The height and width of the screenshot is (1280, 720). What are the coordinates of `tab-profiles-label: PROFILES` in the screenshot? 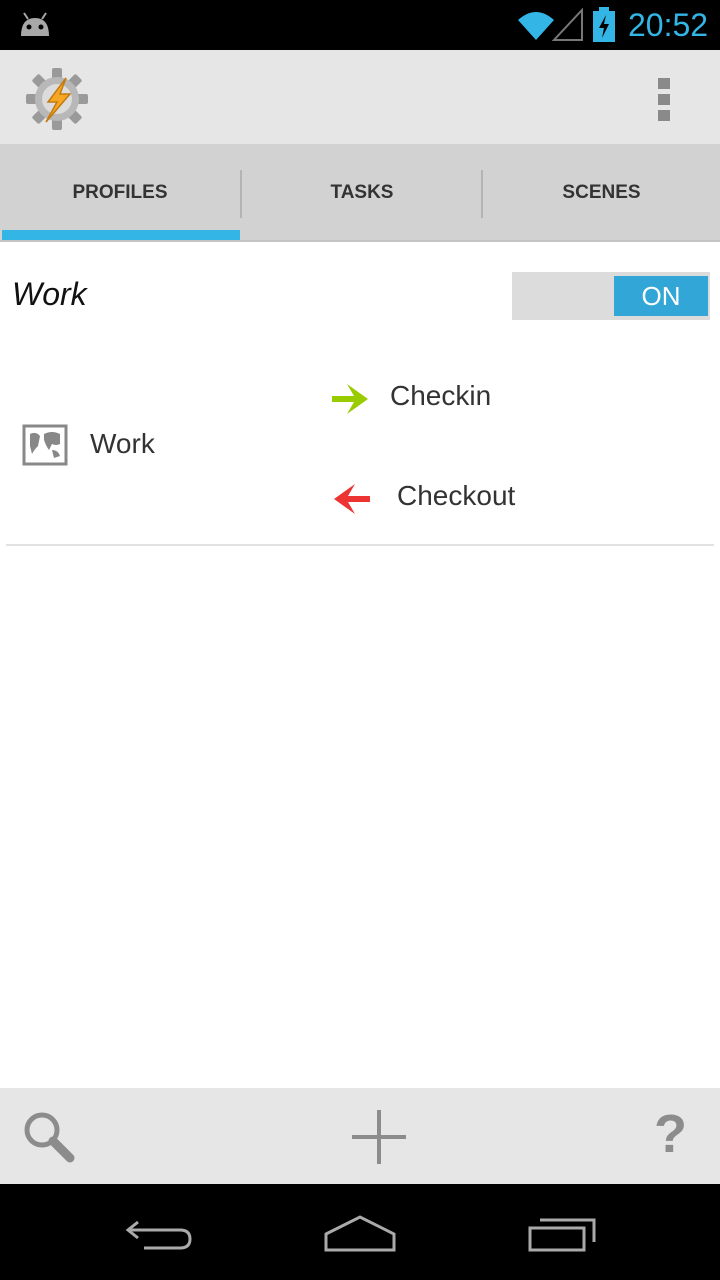 It's located at (120, 192).